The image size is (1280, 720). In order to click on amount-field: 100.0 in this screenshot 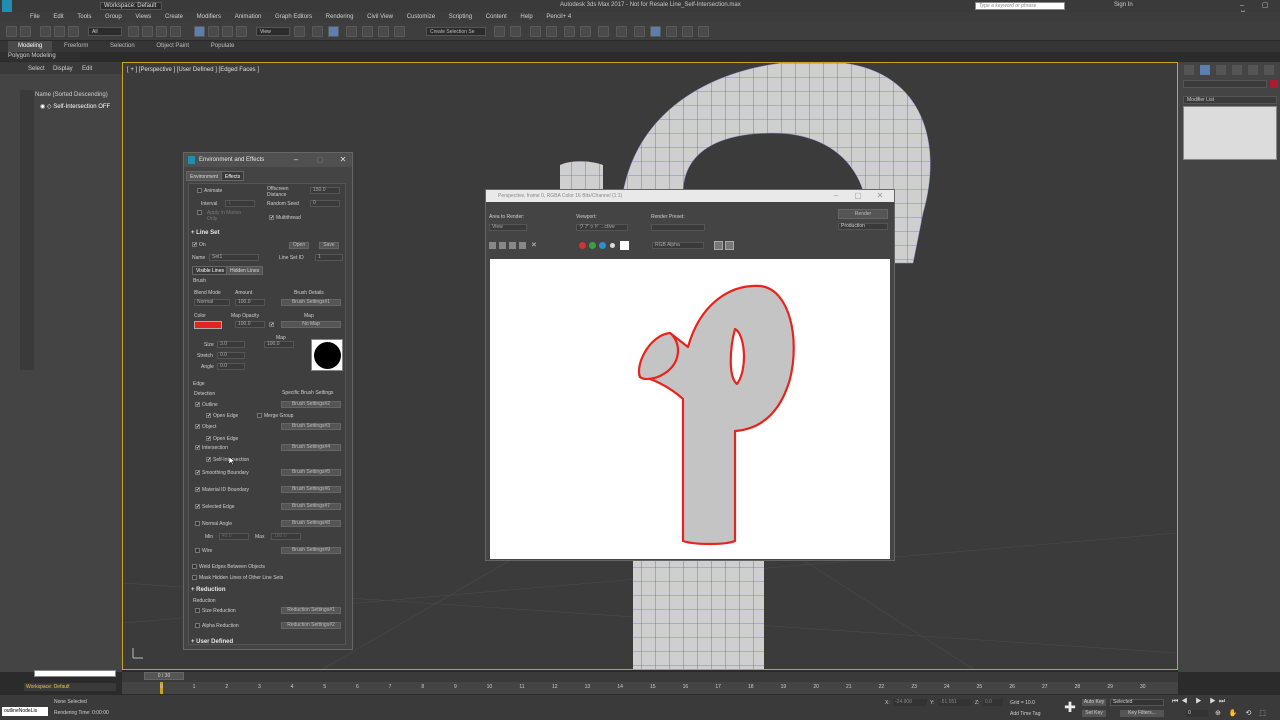, I will do `click(250, 302)`.